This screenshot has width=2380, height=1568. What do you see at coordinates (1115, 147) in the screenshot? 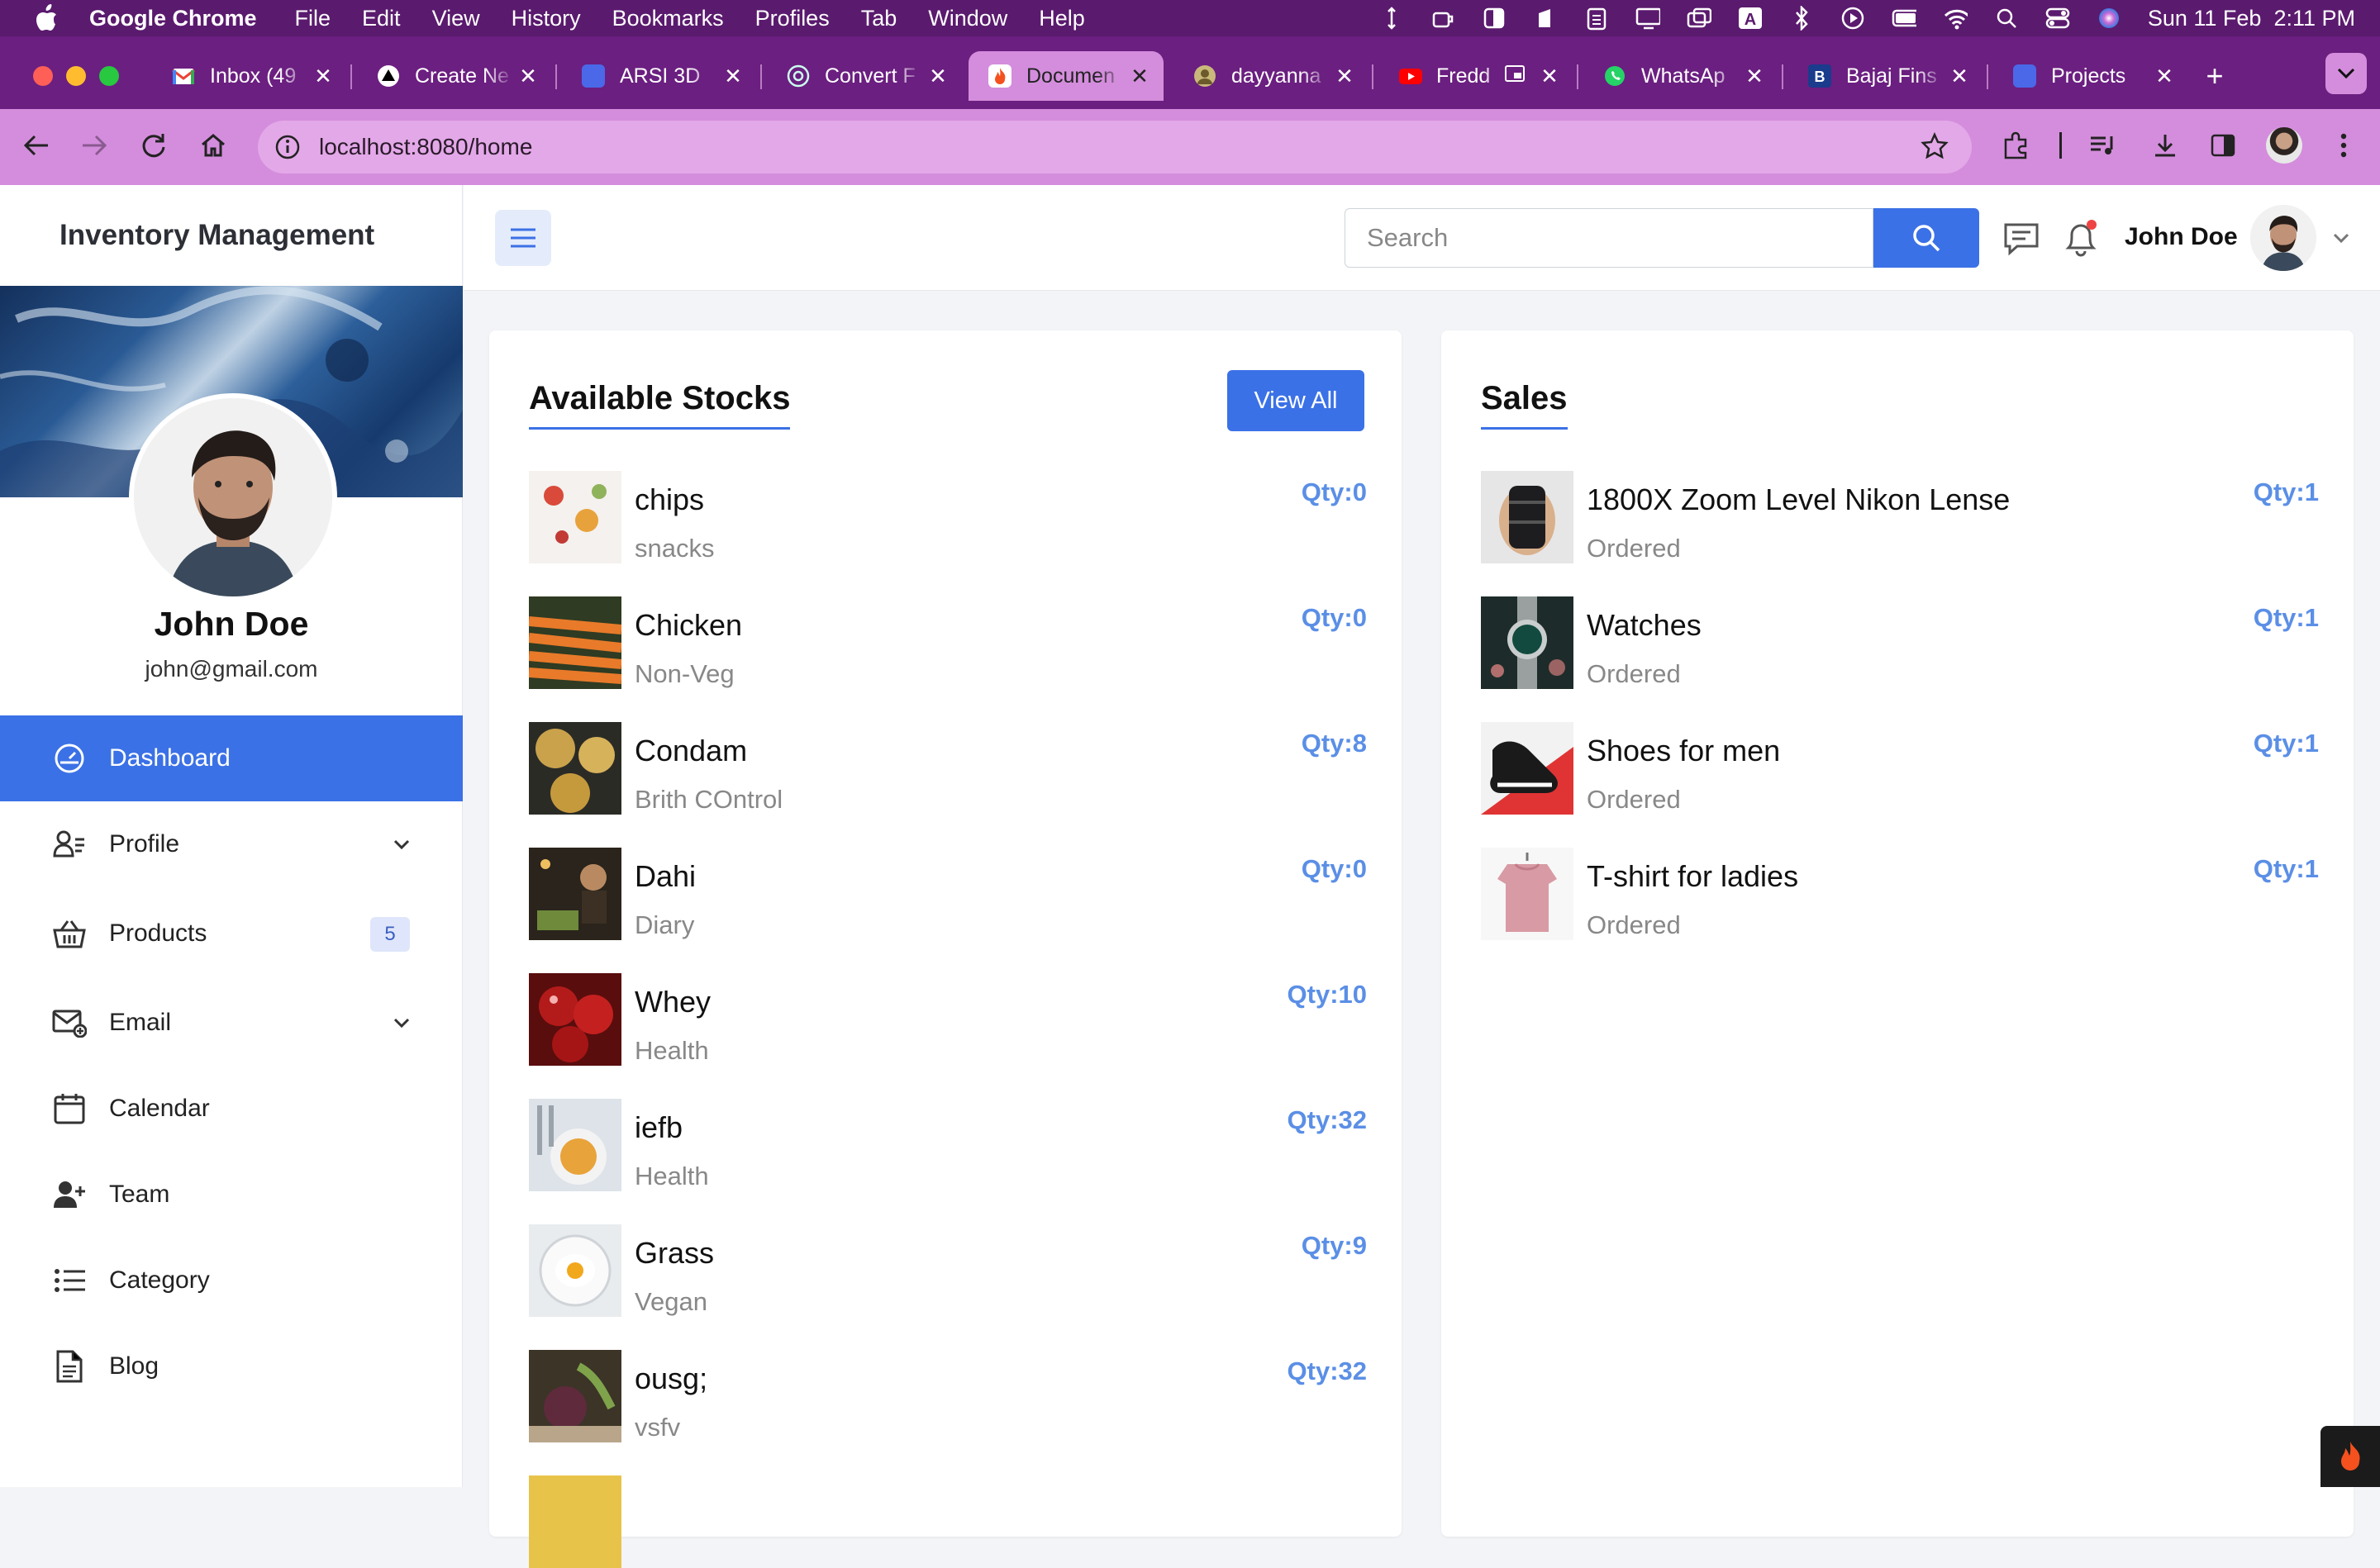
I see `address-bar: localhost:8080/home` at bounding box center [1115, 147].